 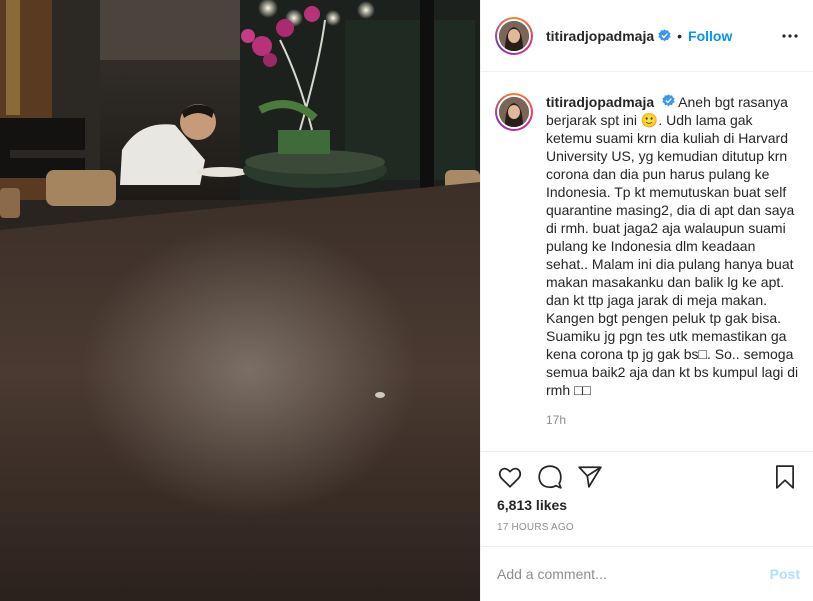 What do you see at coordinates (600, 102) in the screenshot?
I see `caption-username: titiradjopadmaja` at bounding box center [600, 102].